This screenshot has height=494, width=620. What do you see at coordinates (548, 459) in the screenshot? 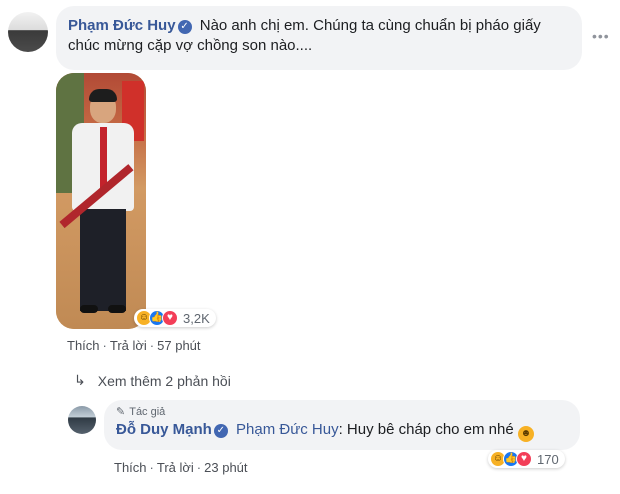
I see `reply-reaction-count: 170` at bounding box center [548, 459].